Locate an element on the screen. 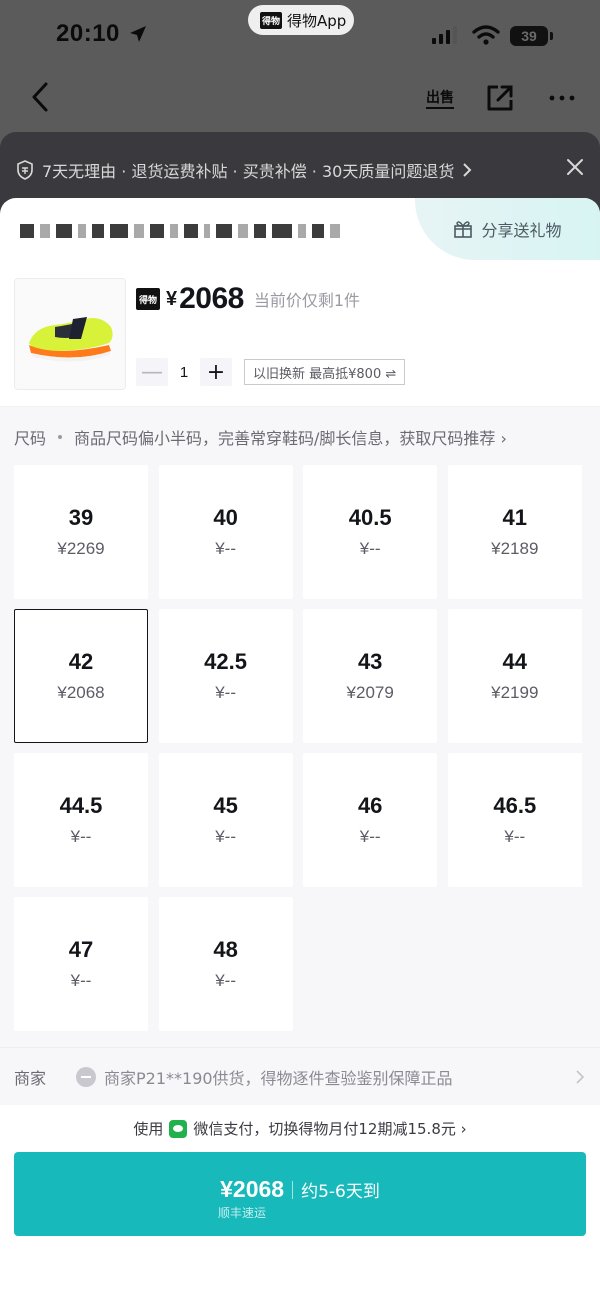 This screenshot has width=600, height=1298. separator-dot is located at coordinates (60, 437).